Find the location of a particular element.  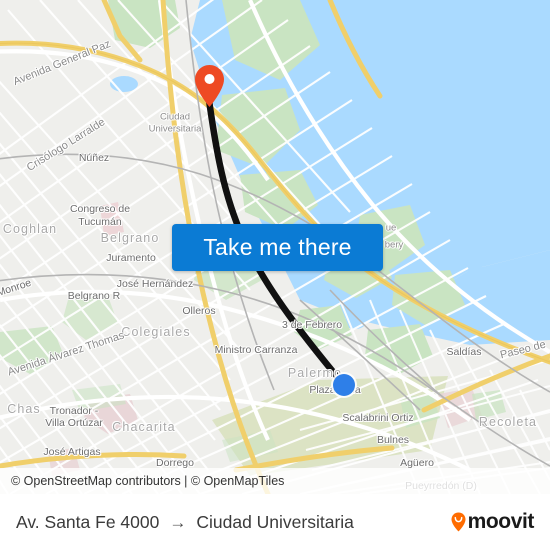

moovit-wordmark: moovit is located at coordinates (501, 521).